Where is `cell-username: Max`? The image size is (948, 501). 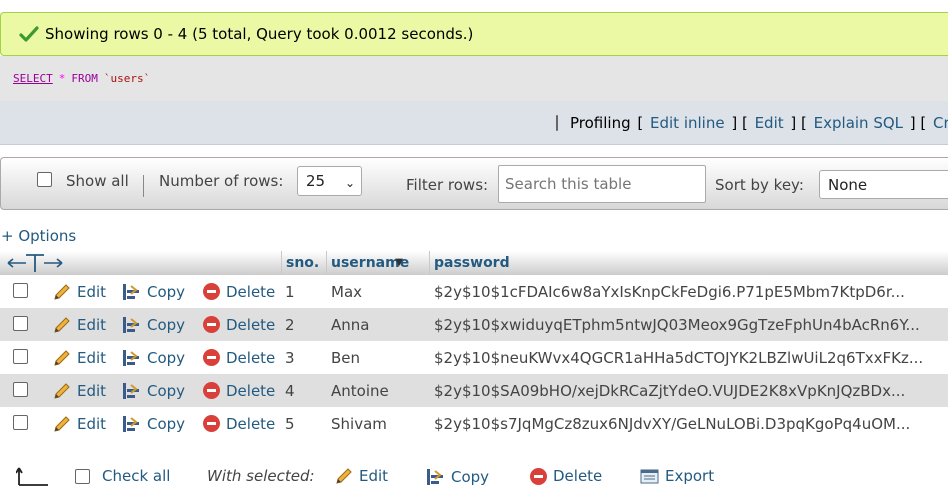
cell-username: Max is located at coordinates (347, 291).